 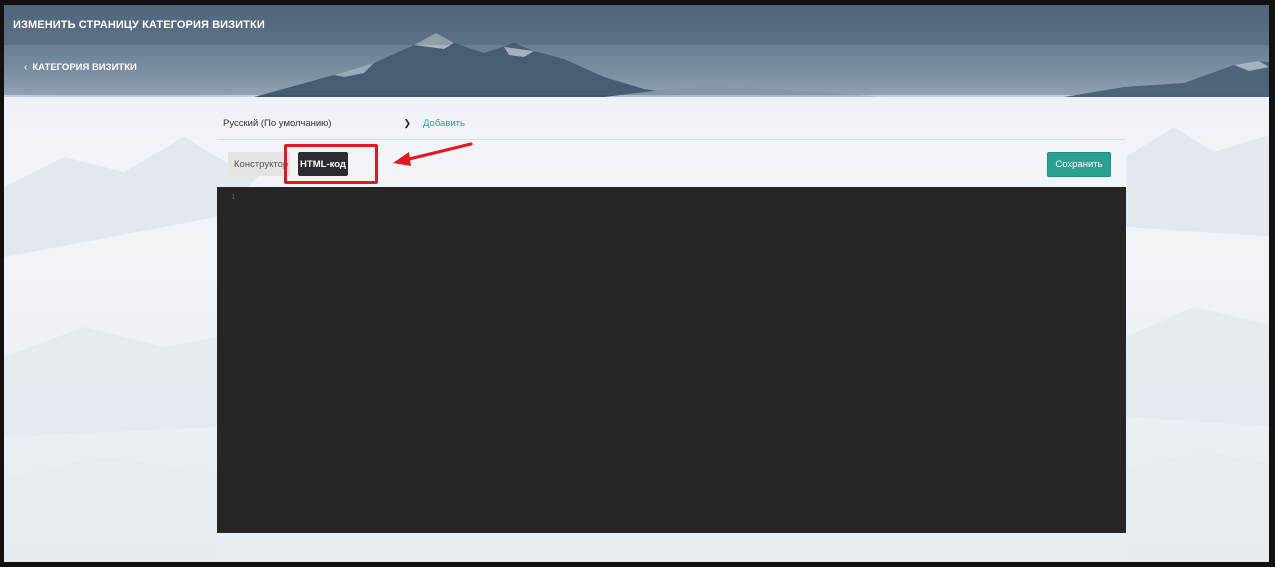 What do you see at coordinates (233, 197) in the screenshot?
I see `line-number: 1` at bounding box center [233, 197].